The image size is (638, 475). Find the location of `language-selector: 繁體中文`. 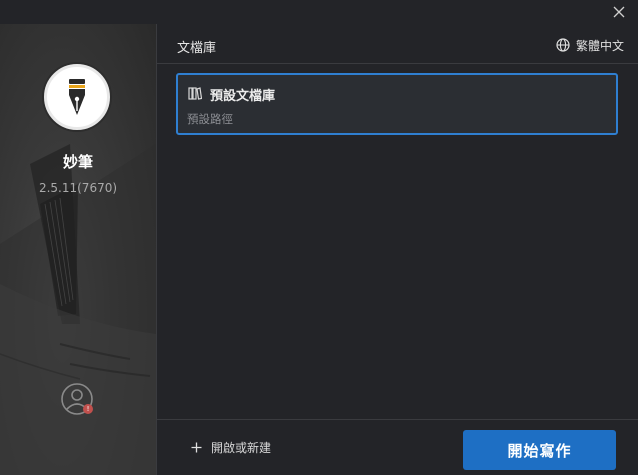

language-selector: 繁體中文 is located at coordinates (590, 45).